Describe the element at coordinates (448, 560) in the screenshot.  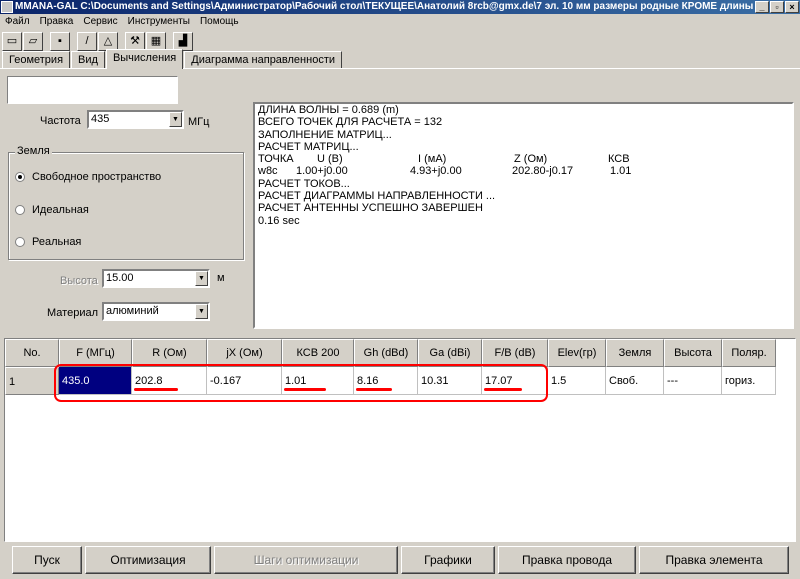
I see `graphs-button: Графики` at that location.